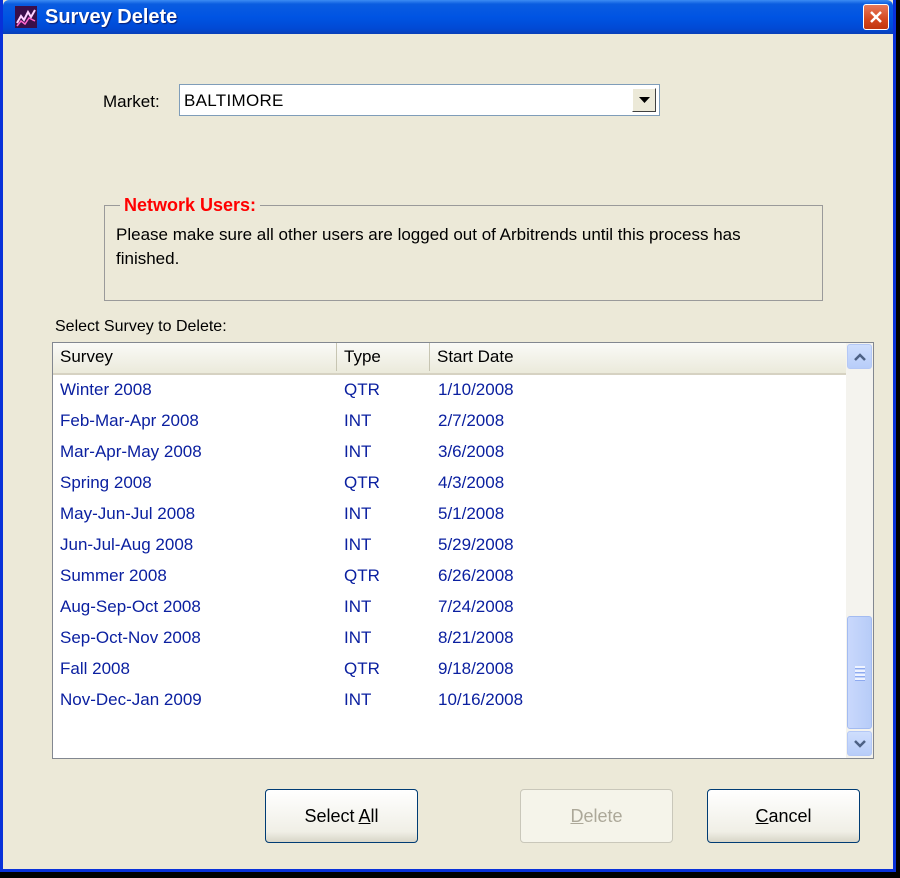  What do you see at coordinates (603, 816) in the screenshot?
I see `delete-label-post: elete` at bounding box center [603, 816].